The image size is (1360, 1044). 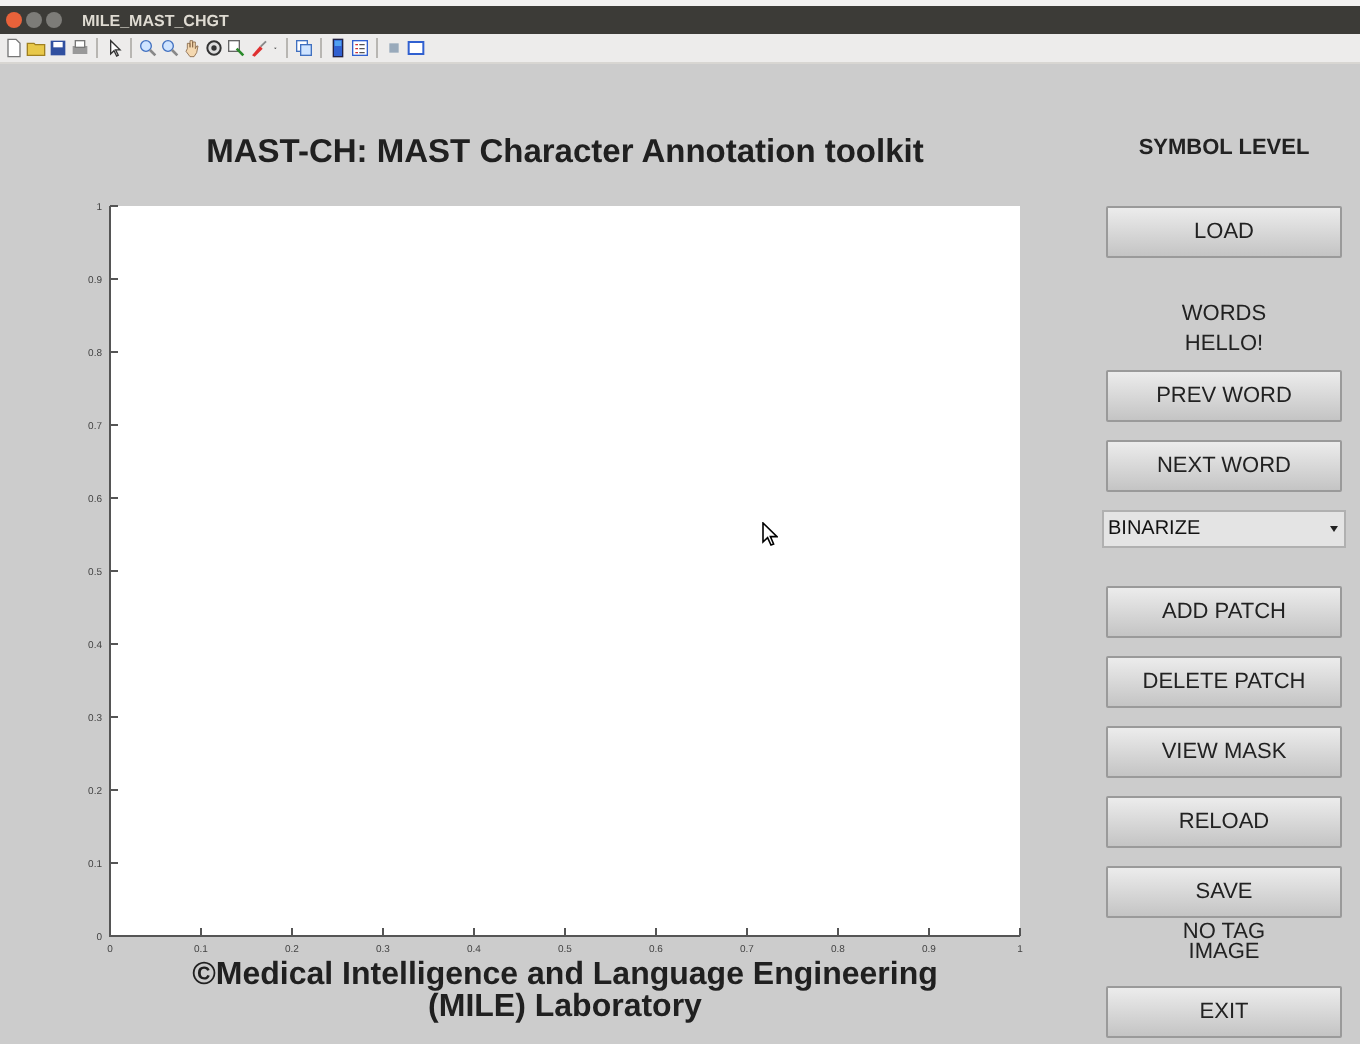 What do you see at coordinates (14, 48) in the screenshot?
I see `page-icon` at bounding box center [14, 48].